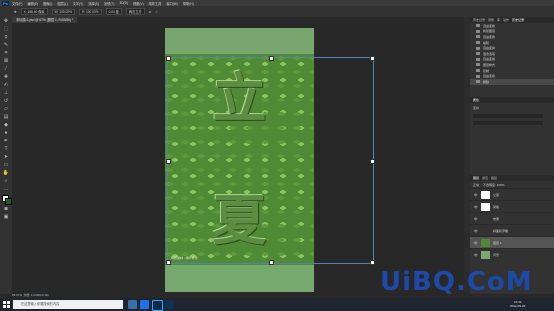 This screenshot has width=554, height=311. Describe the element at coordinates (47, 3) in the screenshot. I see `menu-item: 图像(I)` at that location.